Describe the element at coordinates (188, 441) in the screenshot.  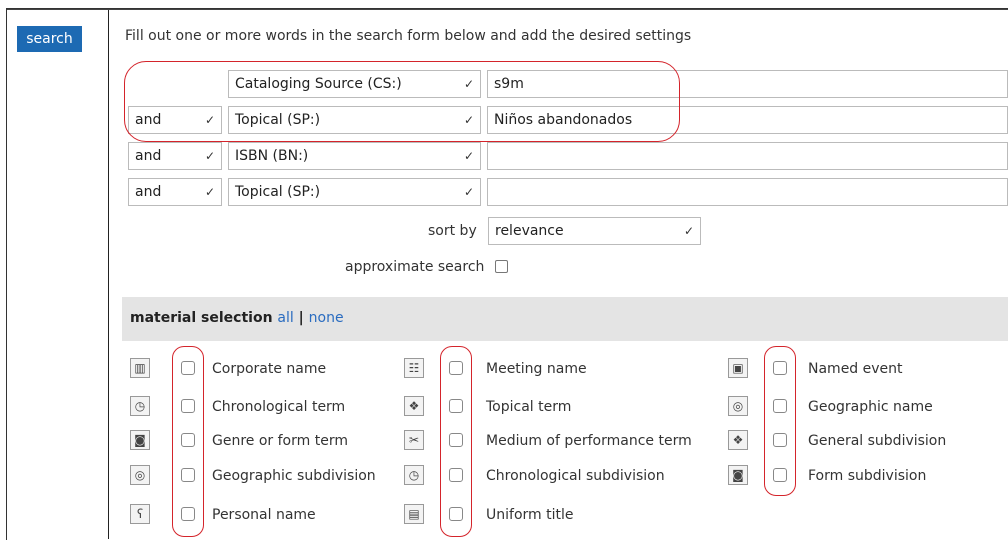
I see `annotation-ring-col1` at that location.